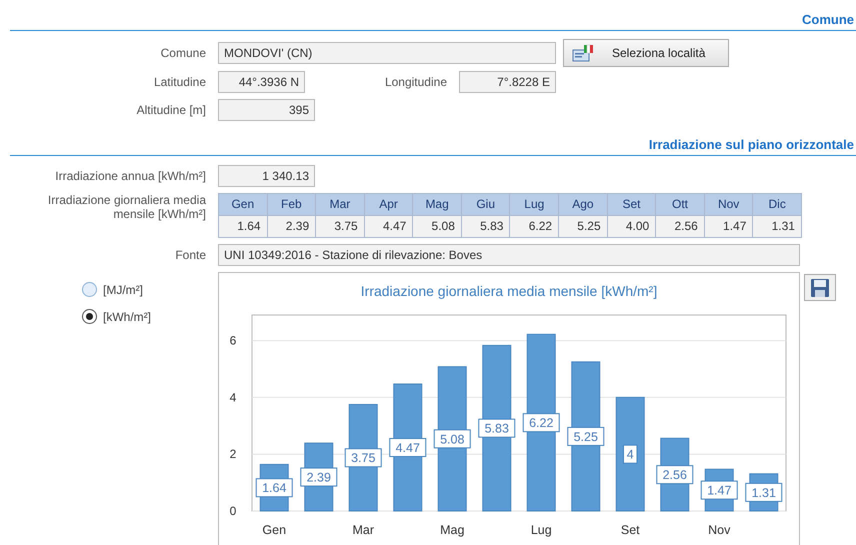 The height and width of the screenshot is (545, 856). What do you see at coordinates (233, 511) in the screenshot?
I see `axis-tick-label: 0` at bounding box center [233, 511].